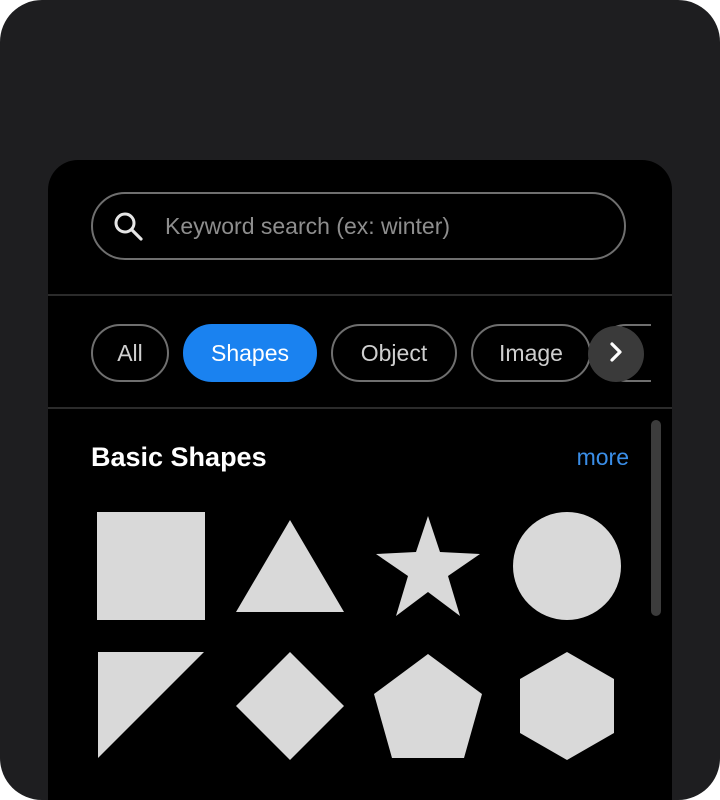  What do you see at coordinates (428, 708) in the screenshot?
I see `shape-pentagon` at bounding box center [428, 708].